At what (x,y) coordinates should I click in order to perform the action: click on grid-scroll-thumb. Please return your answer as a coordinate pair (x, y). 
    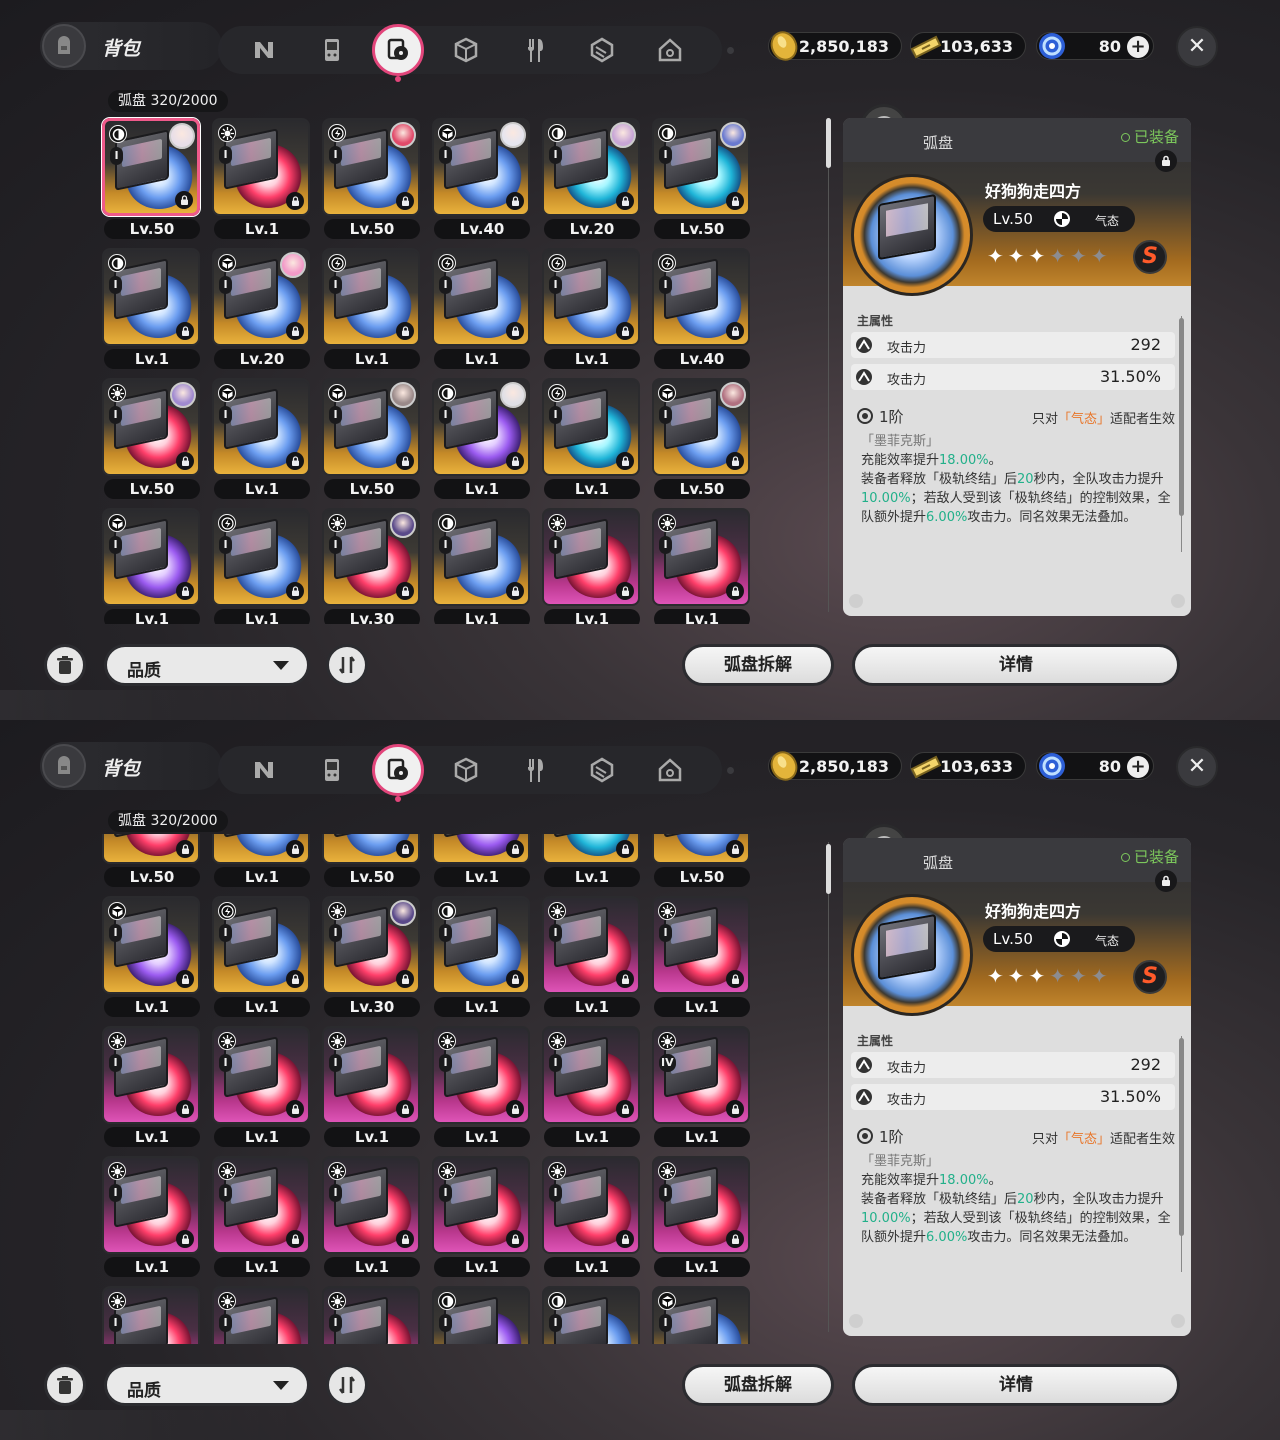
    Looking at the image, I should click on (828, 869).